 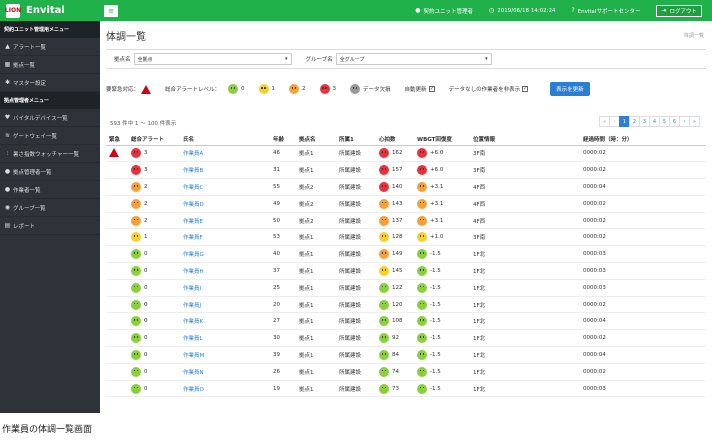 I want to click on level-3-face-icon, so click(x=324, y=89).